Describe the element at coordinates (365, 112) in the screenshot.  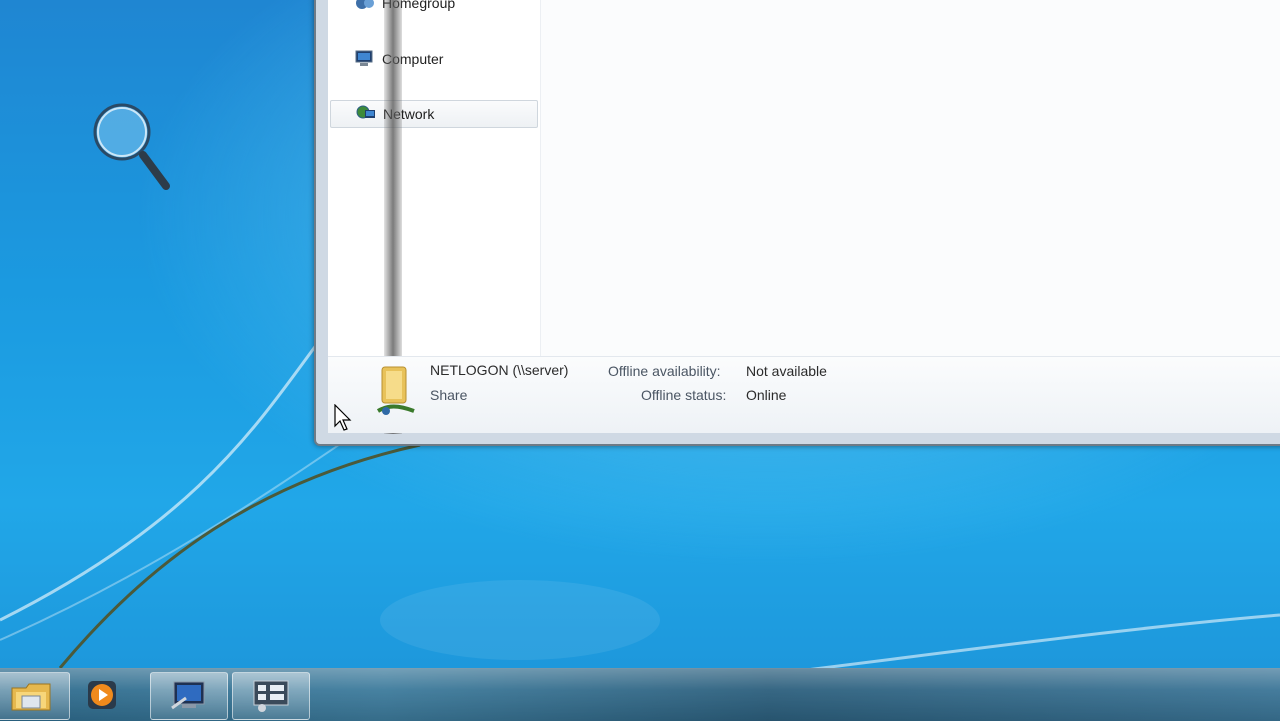
I see `network-icon` at that location.